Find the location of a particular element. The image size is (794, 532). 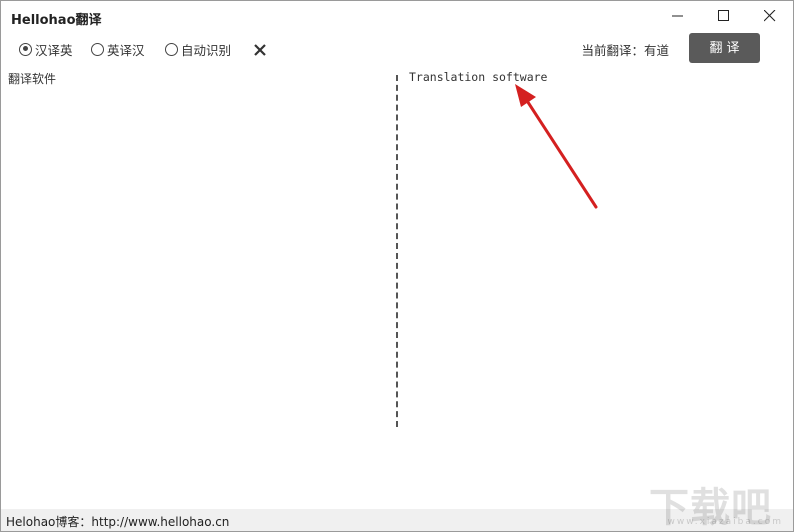

radio-en-to-zh: 英译汉 is located at coordinates (118, 49).